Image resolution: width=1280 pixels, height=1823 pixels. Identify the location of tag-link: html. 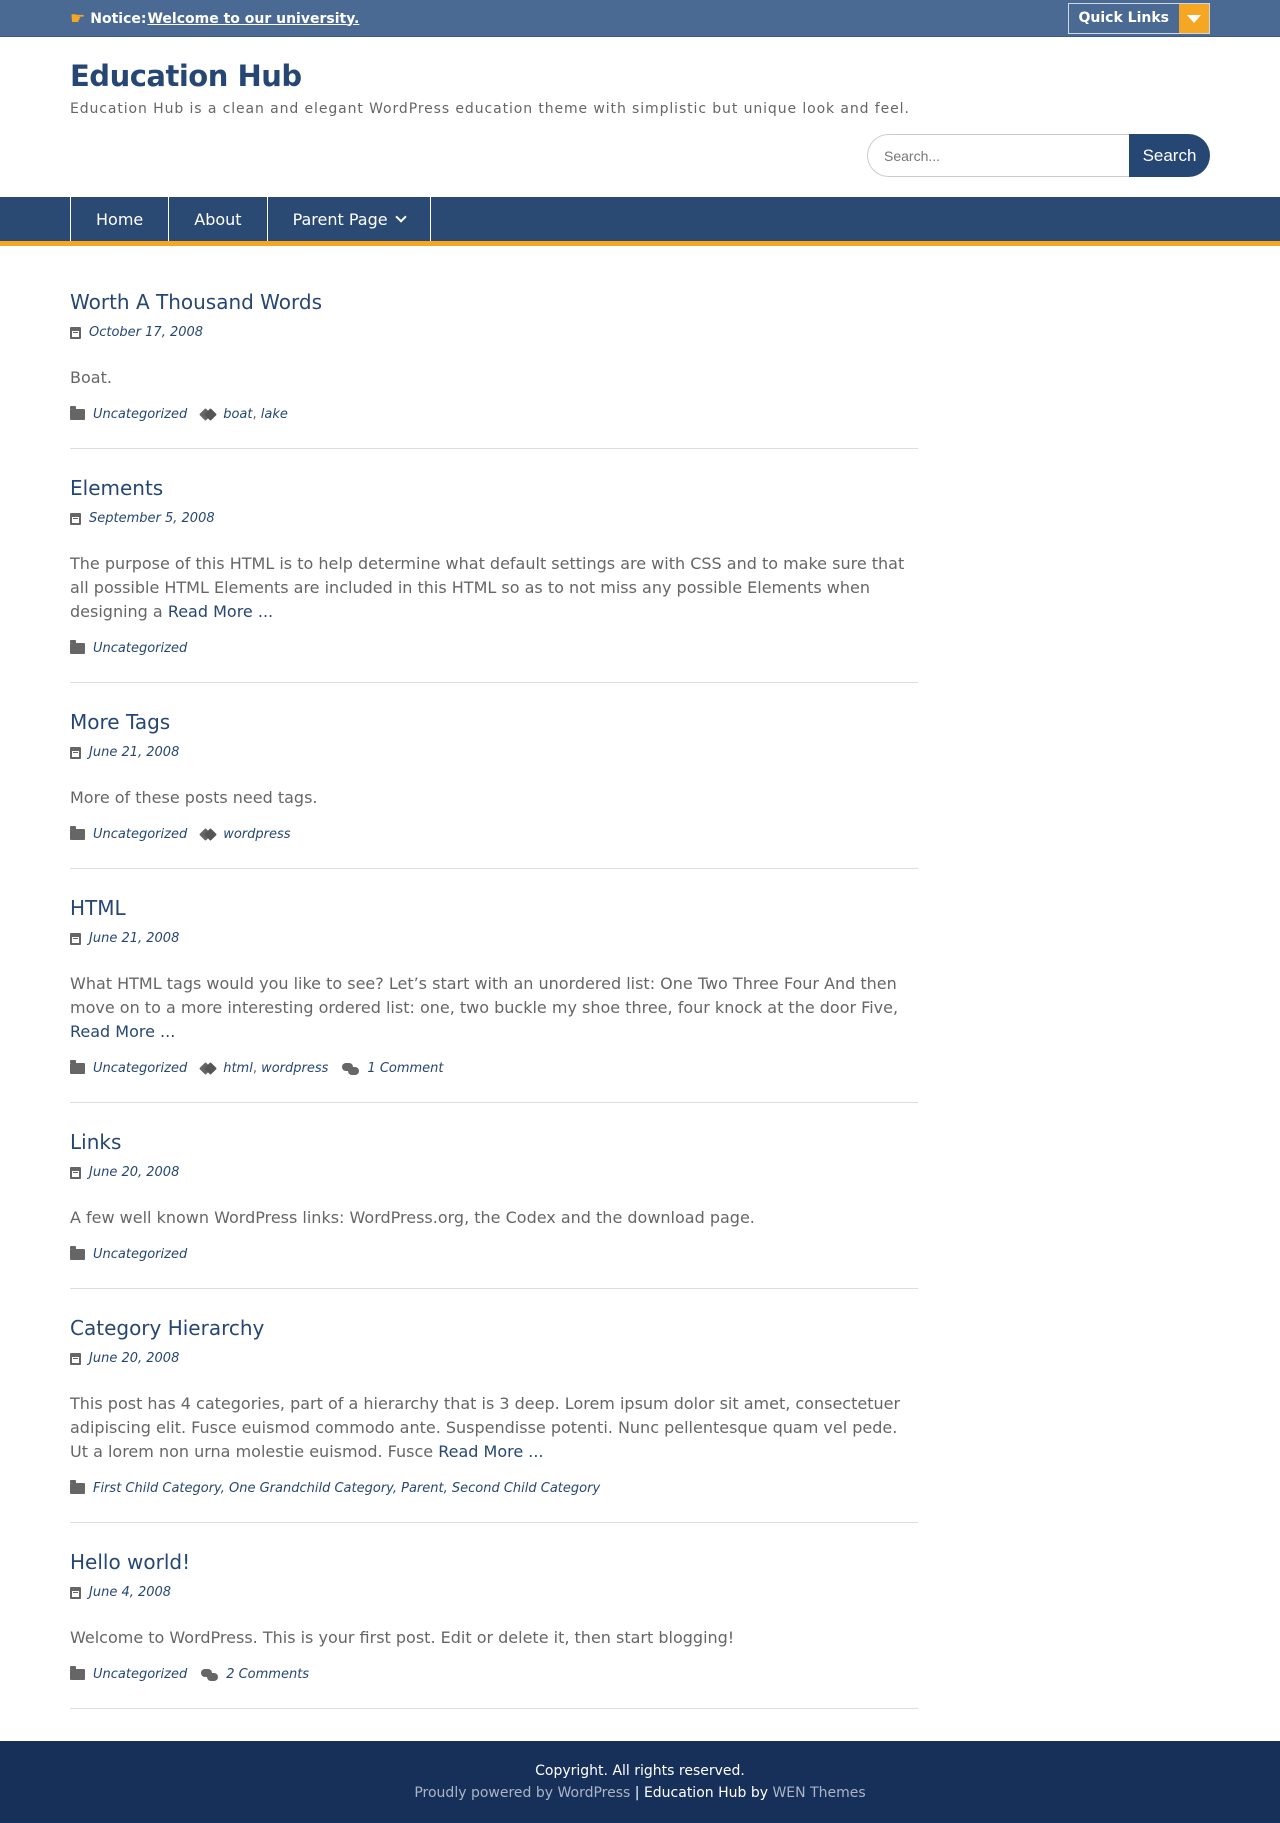
(238, 1068).